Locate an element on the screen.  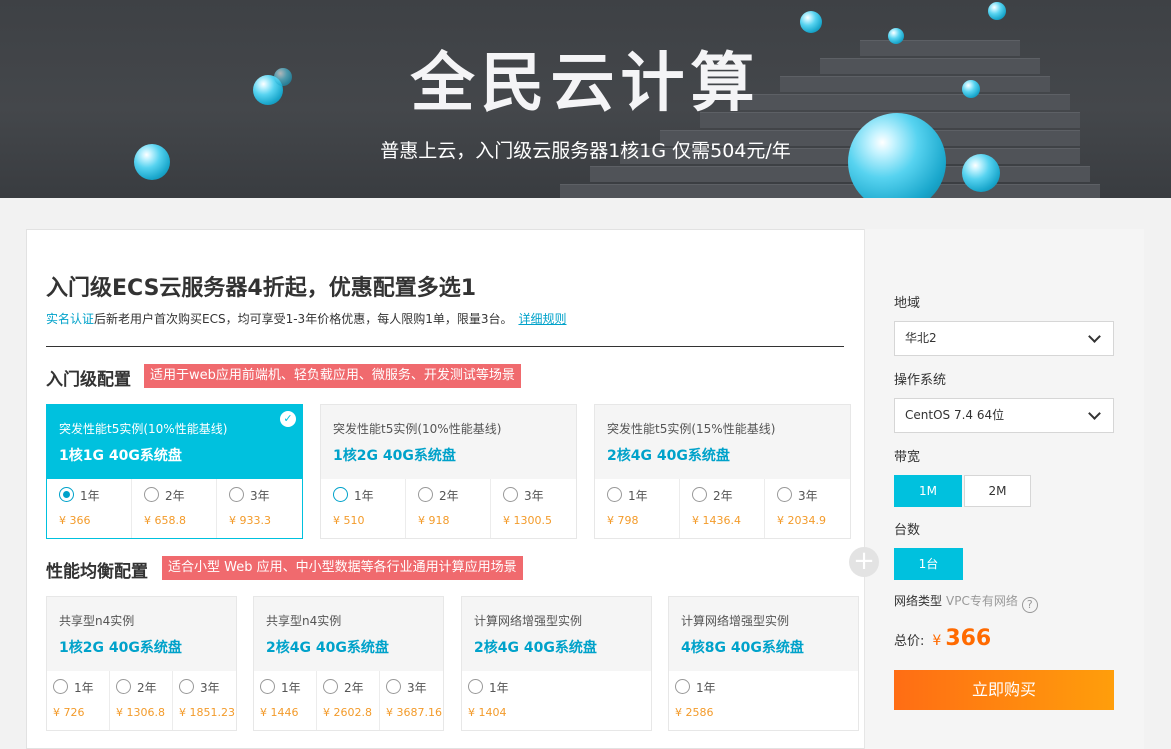
instance-type: 突发性能t5实例(15%性能基线) is located at coordinates (691, 429).